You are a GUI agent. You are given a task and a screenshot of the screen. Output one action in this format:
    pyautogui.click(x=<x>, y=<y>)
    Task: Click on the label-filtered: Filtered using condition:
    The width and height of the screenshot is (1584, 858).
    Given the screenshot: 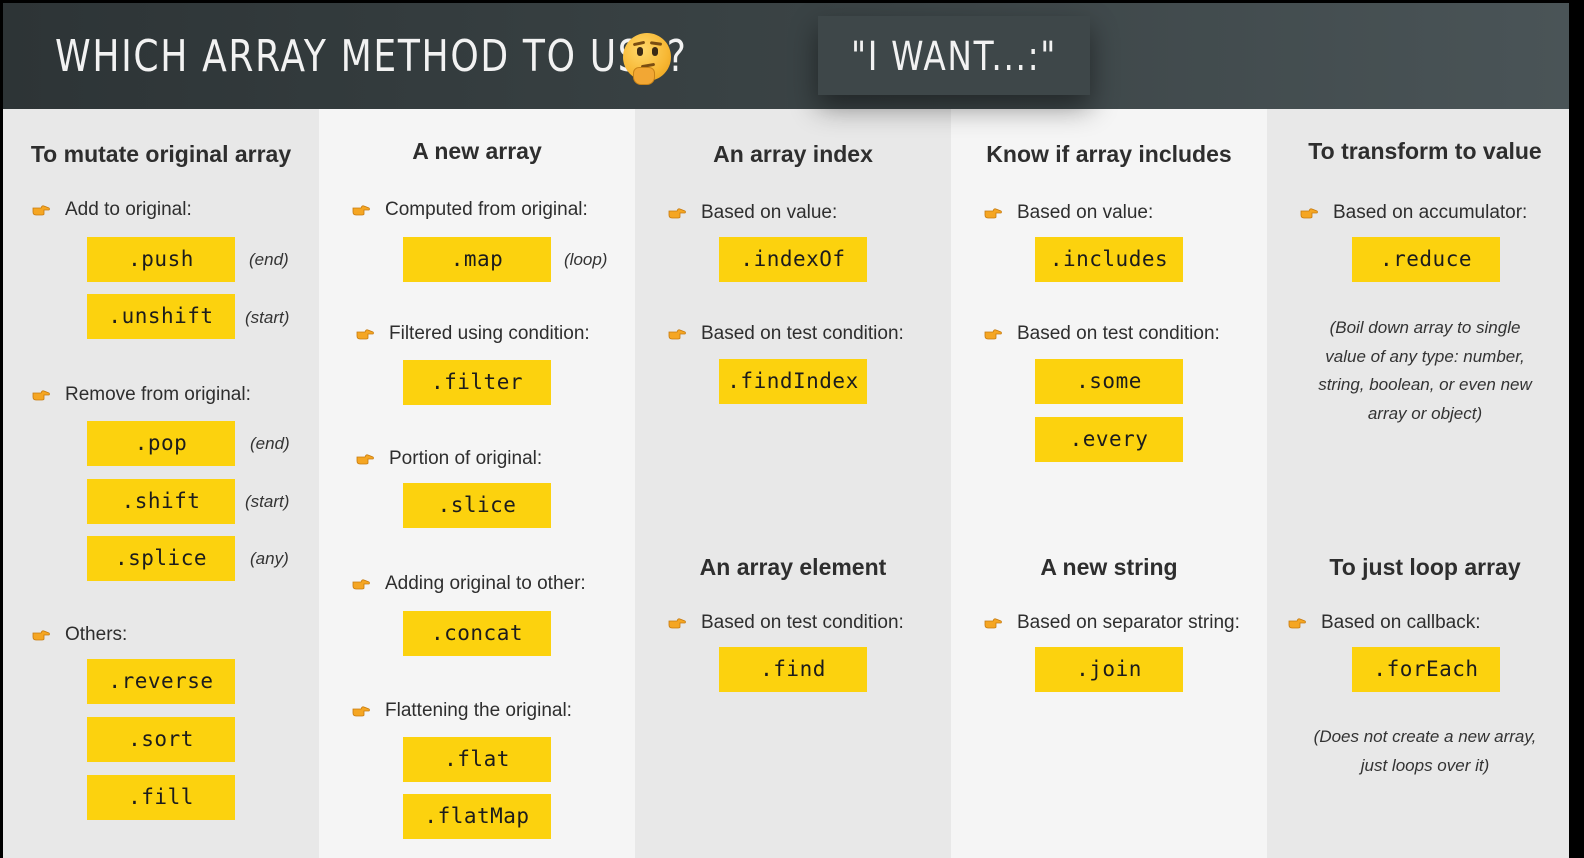 What is the action you would take?
    pyautogui.click(x=489, y=333)
    